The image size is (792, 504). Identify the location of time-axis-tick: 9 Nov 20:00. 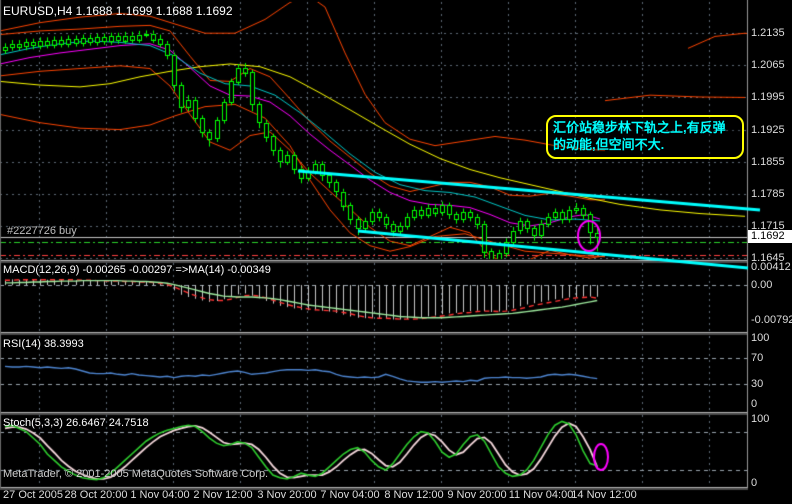
(477, 495).